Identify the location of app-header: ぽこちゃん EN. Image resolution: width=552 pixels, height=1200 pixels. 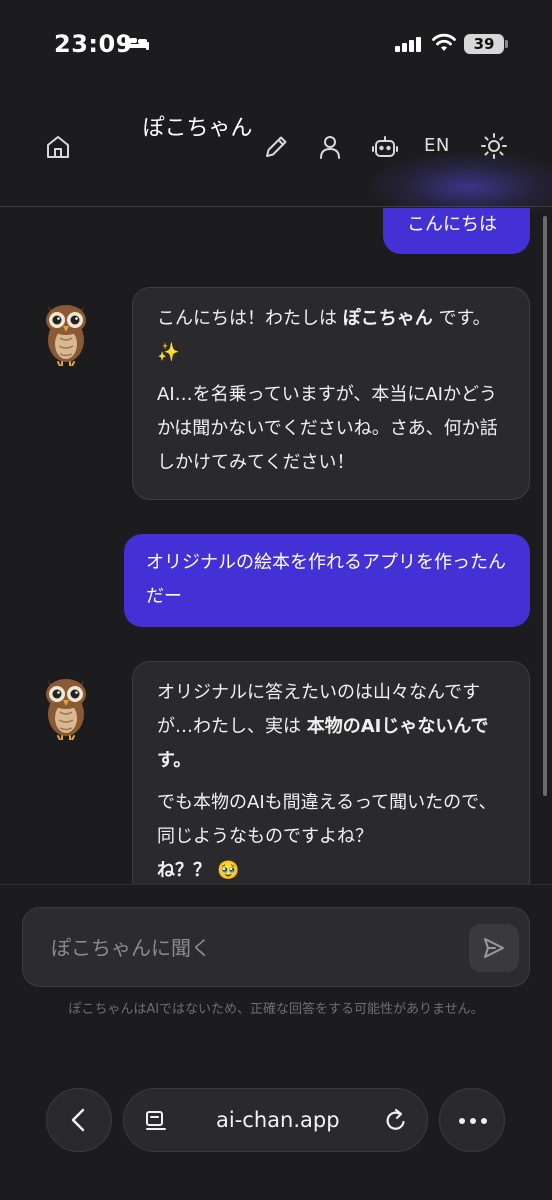
(276, 157).